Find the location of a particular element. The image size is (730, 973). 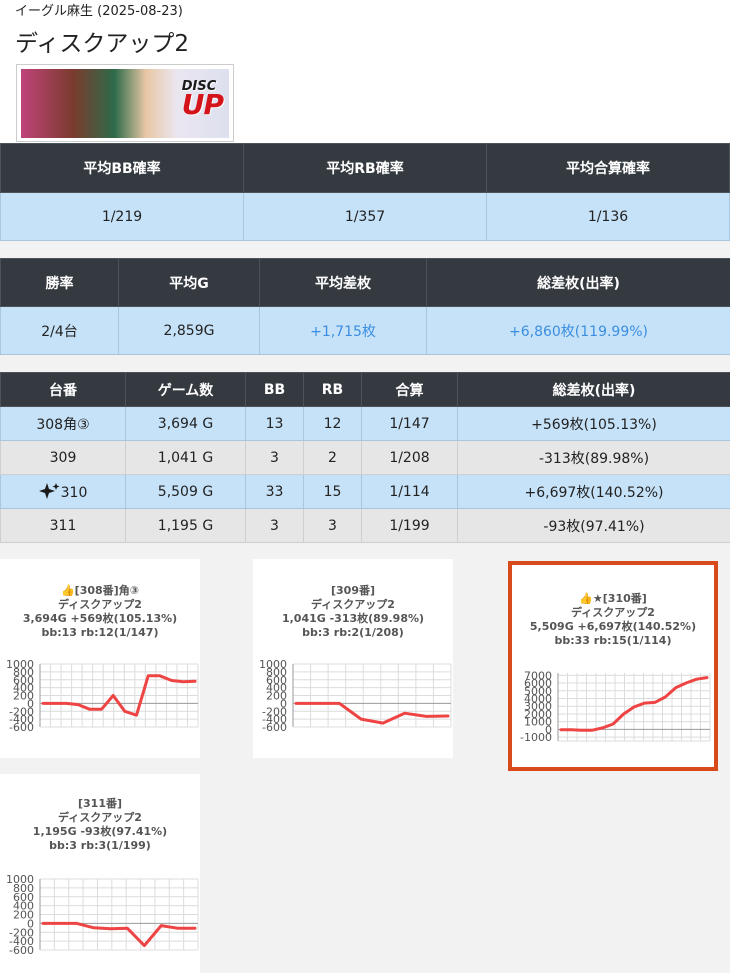

header-machine-total-diff: 総差枚(出率) is located at coordinates (593, 389).